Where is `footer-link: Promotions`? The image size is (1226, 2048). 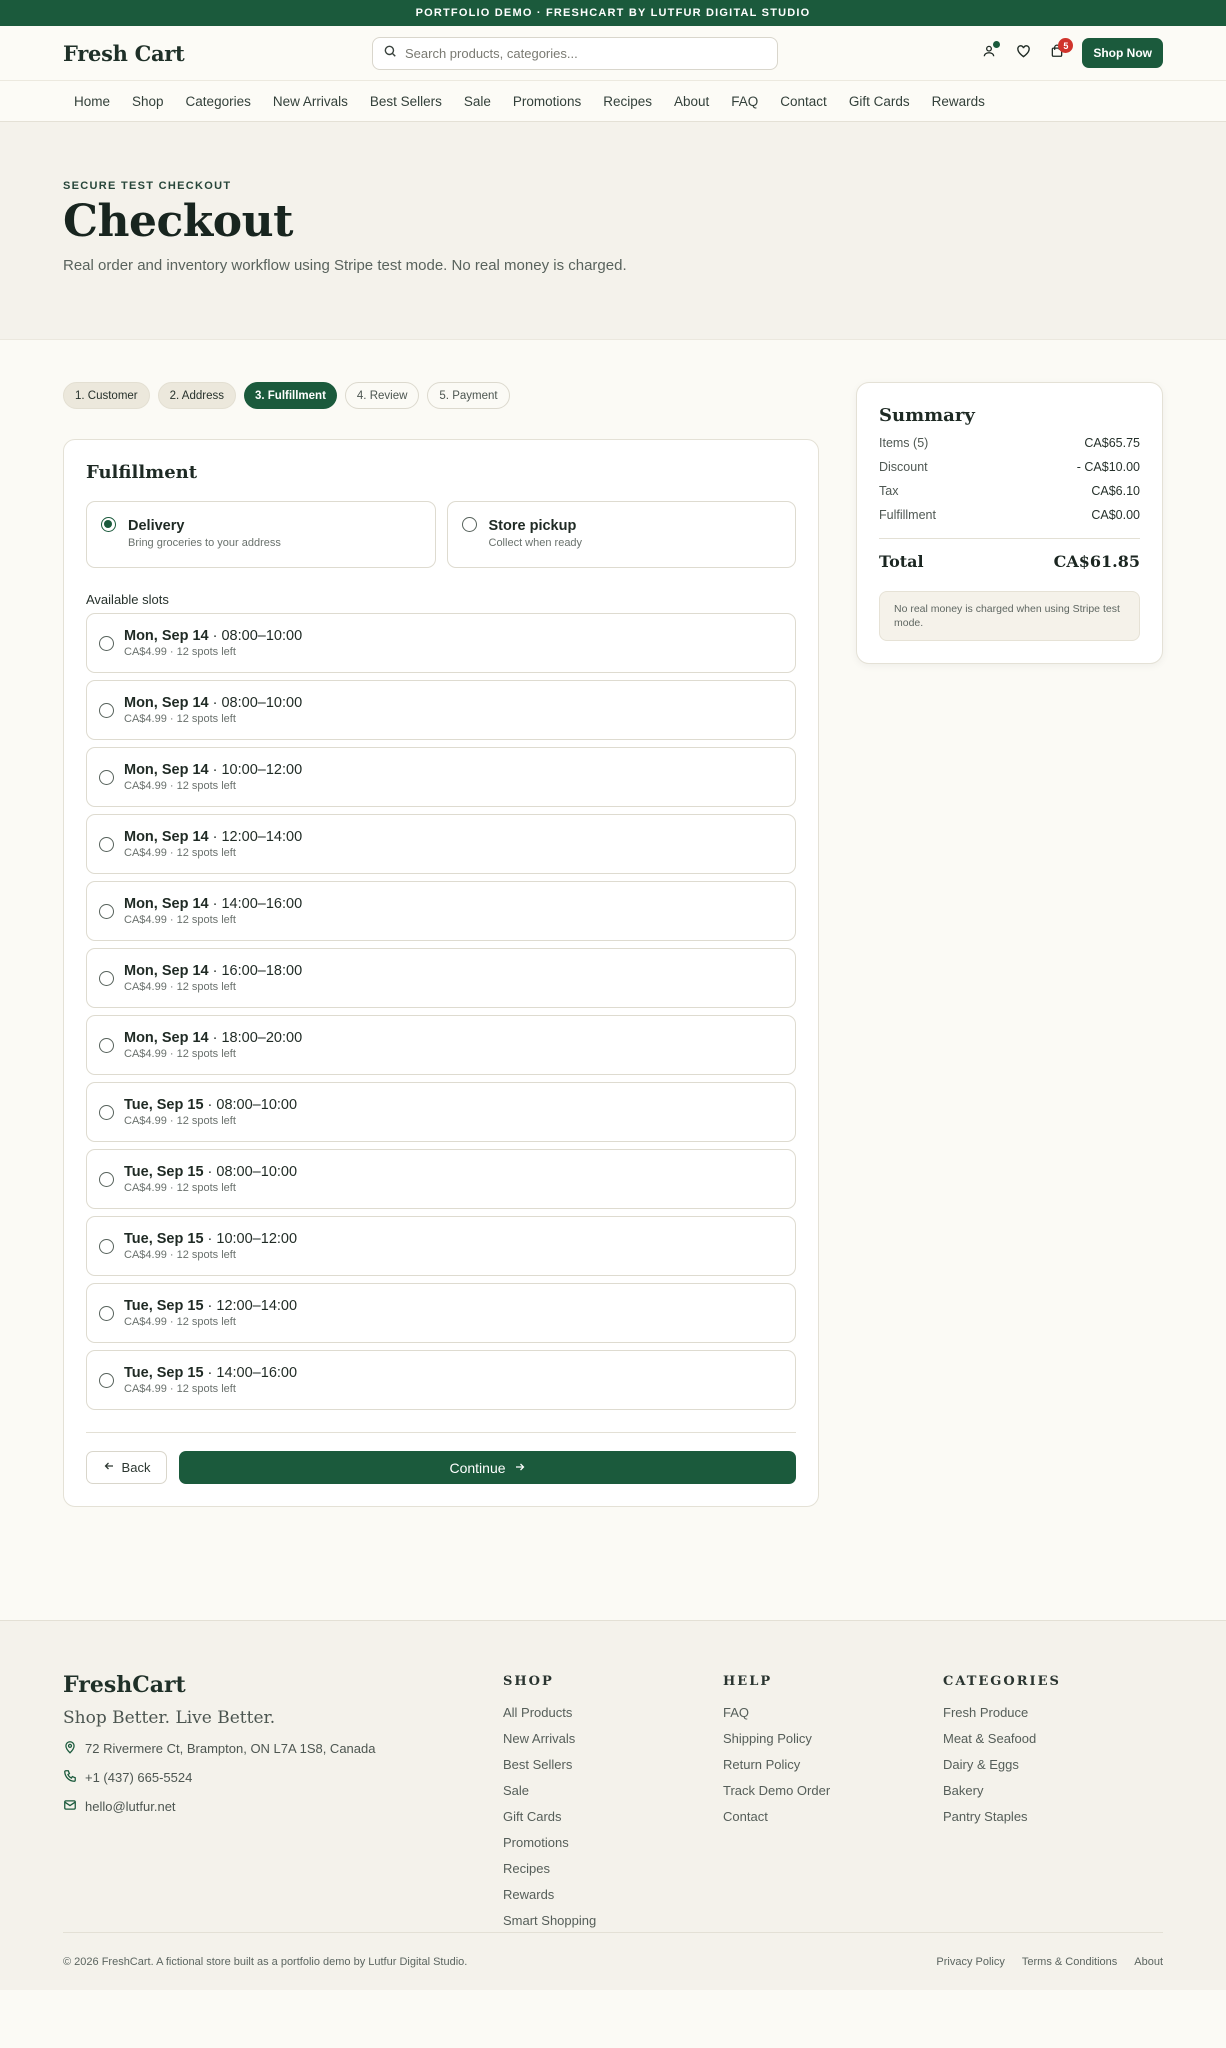
footer-link: Promotions is located at coordinates (613, 1842).